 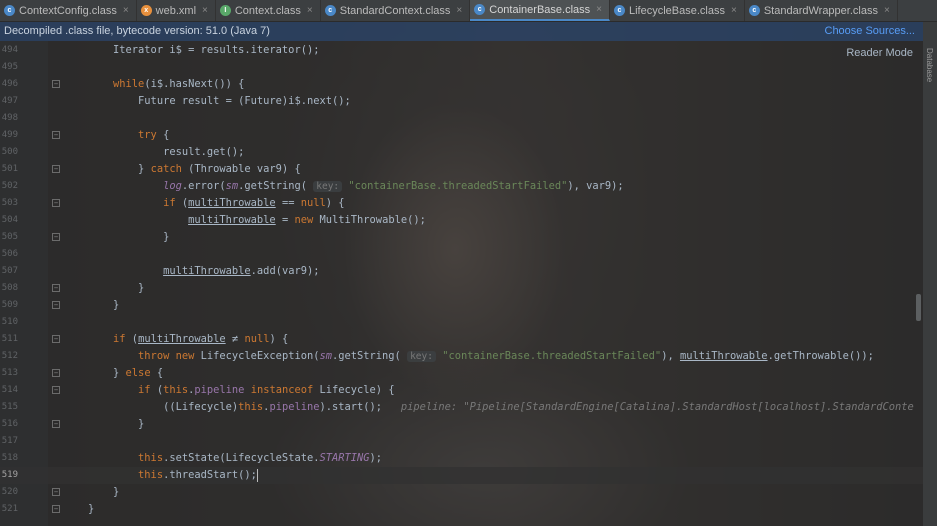 I want to click on line-number: 506, so click(x=9, y=254).